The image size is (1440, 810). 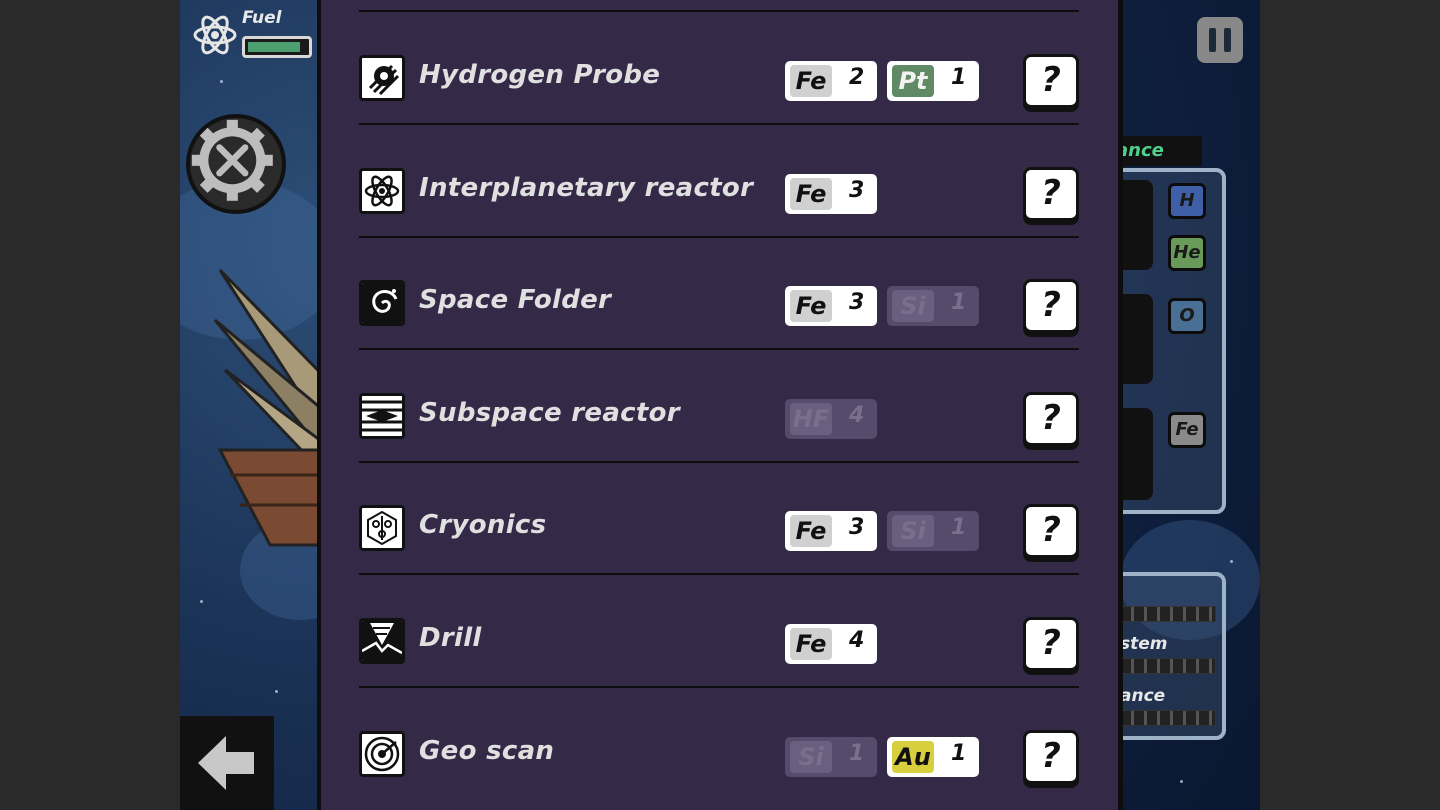 What do you see at coordinates (811, 418) in the screenshot?
I see `element-symbol: HF` at bounding box center [811, 418].